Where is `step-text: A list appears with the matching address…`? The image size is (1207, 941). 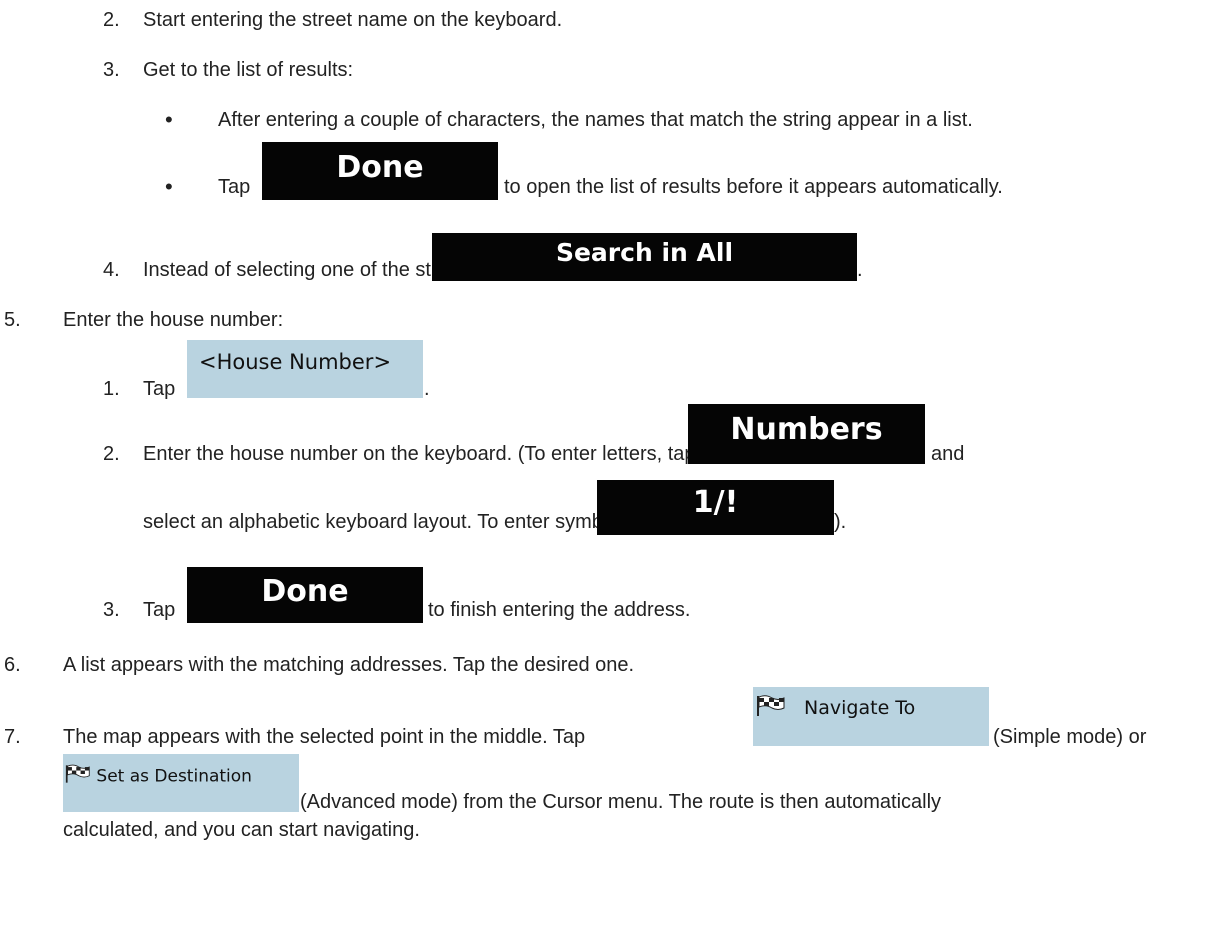 step-text: A list appears with the matching address… is located at coordinates (349, 665).